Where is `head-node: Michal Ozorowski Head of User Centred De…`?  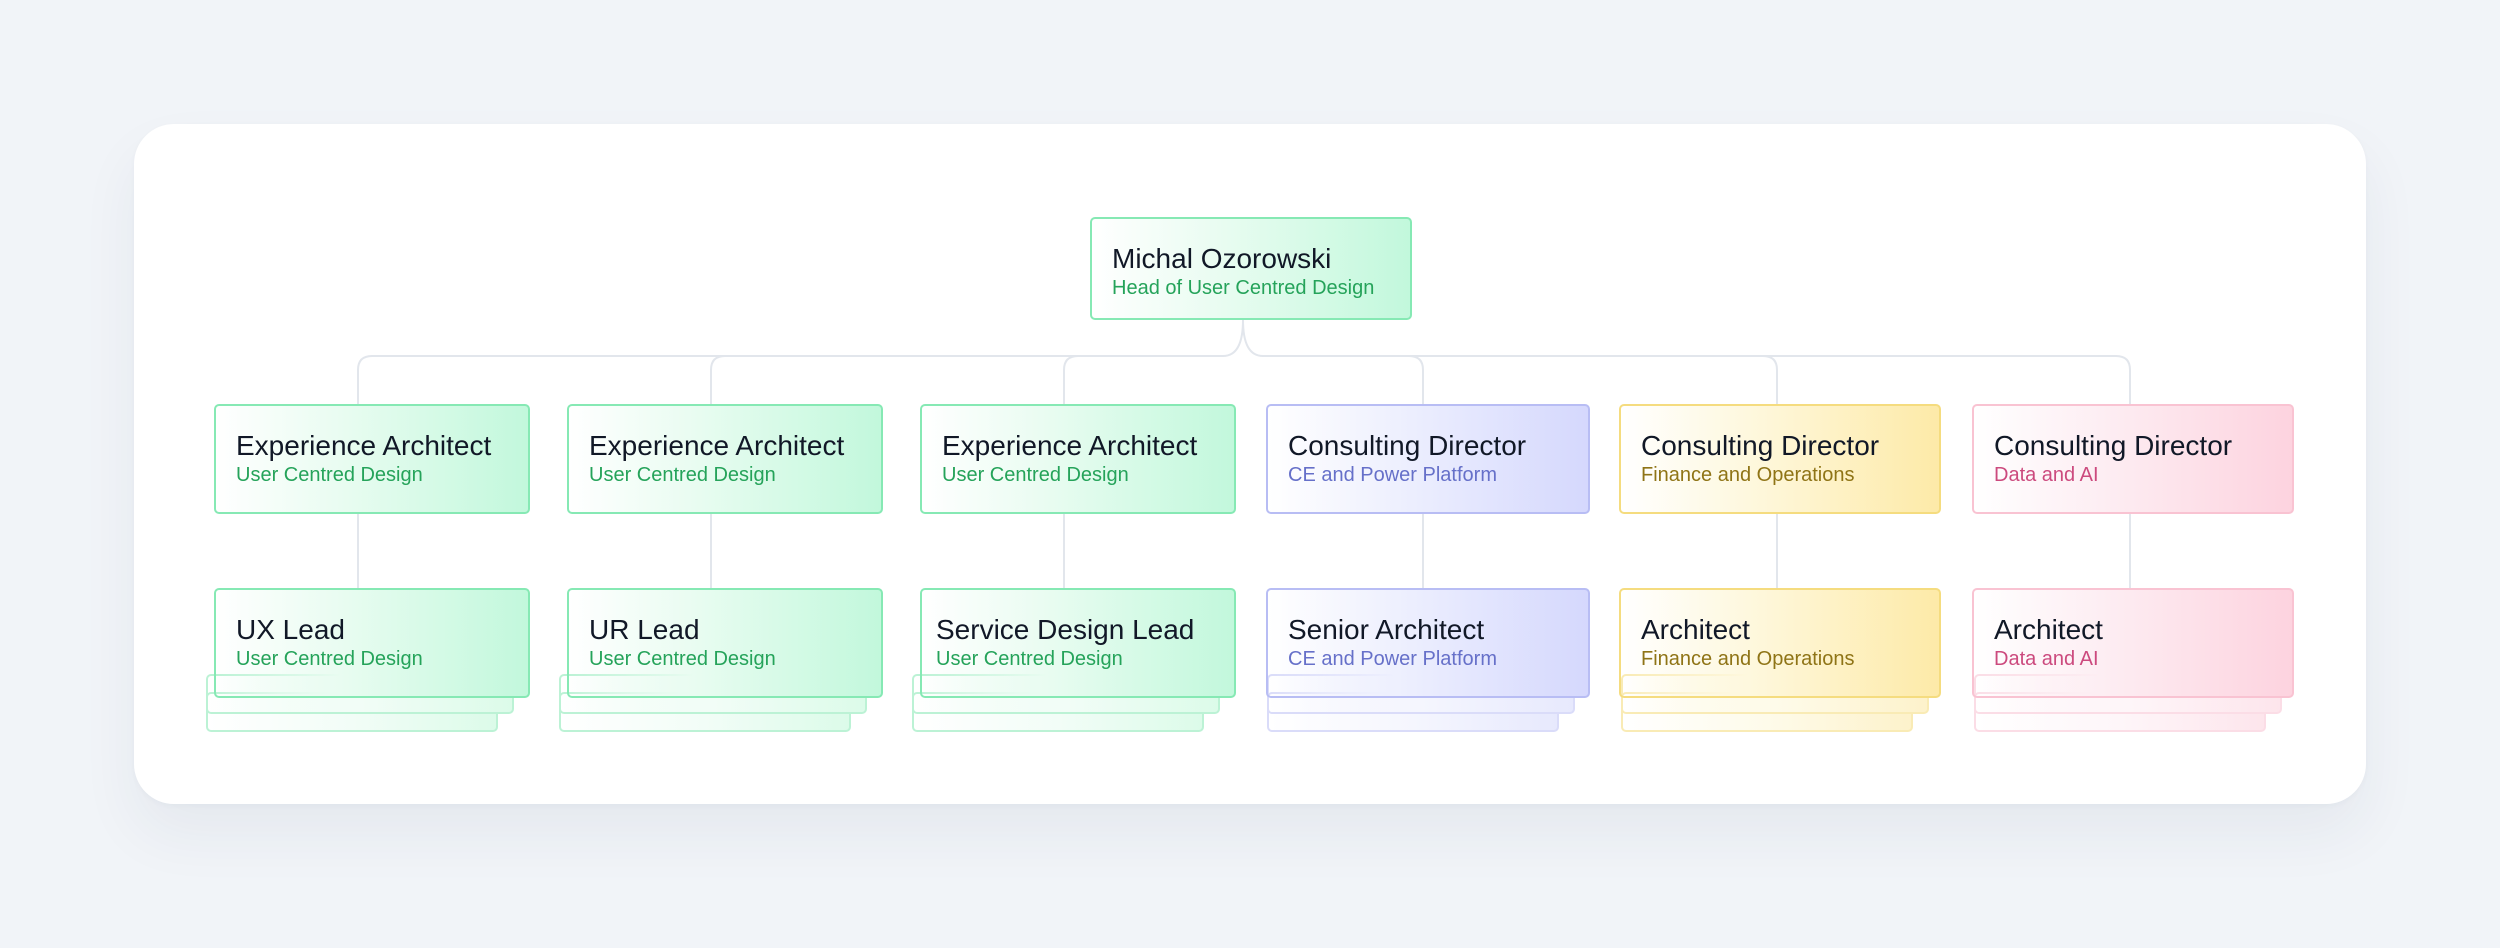
head-node: Michal Ozorowski Head of User Centred De… is located at coordinates (1251, 268).